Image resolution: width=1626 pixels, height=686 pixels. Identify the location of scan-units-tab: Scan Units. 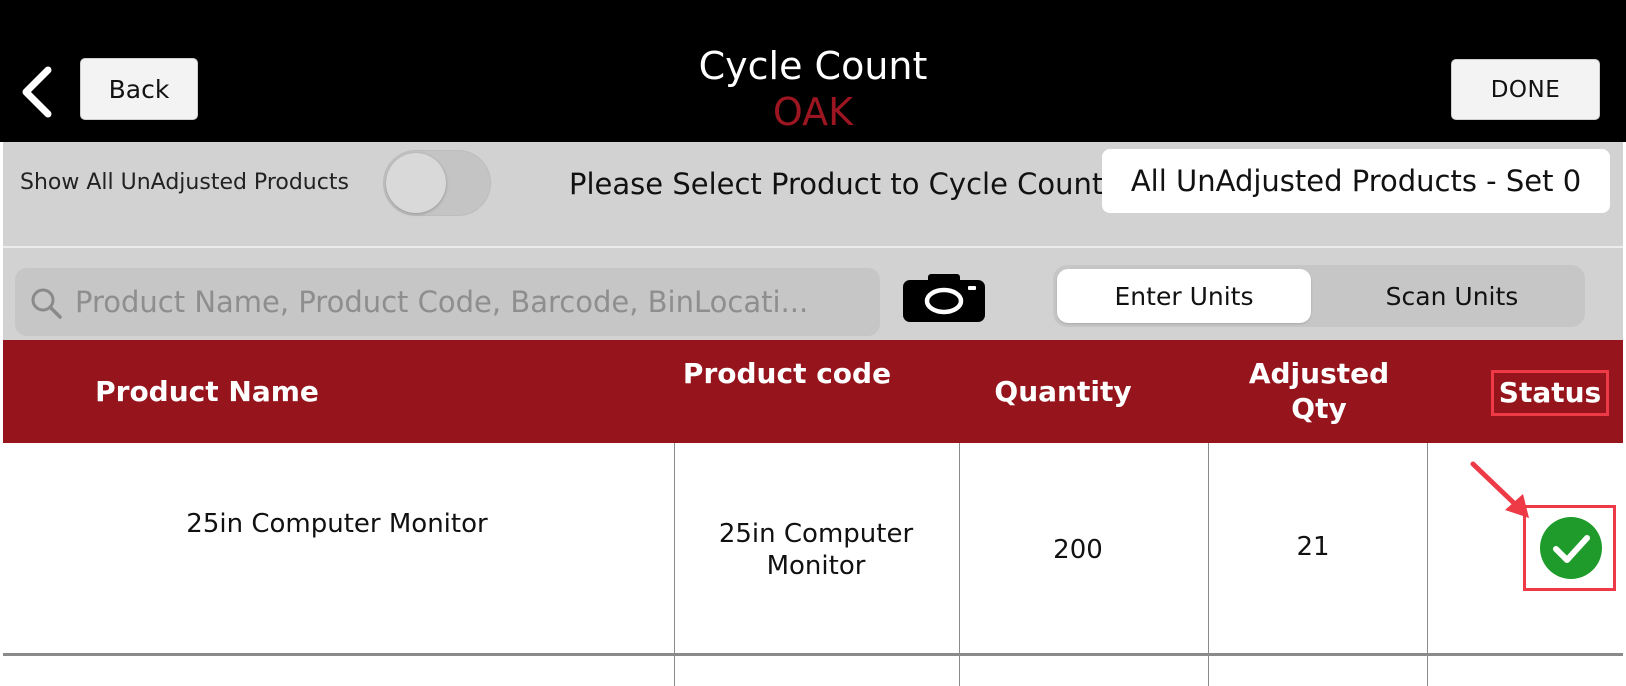
(1452, 296).